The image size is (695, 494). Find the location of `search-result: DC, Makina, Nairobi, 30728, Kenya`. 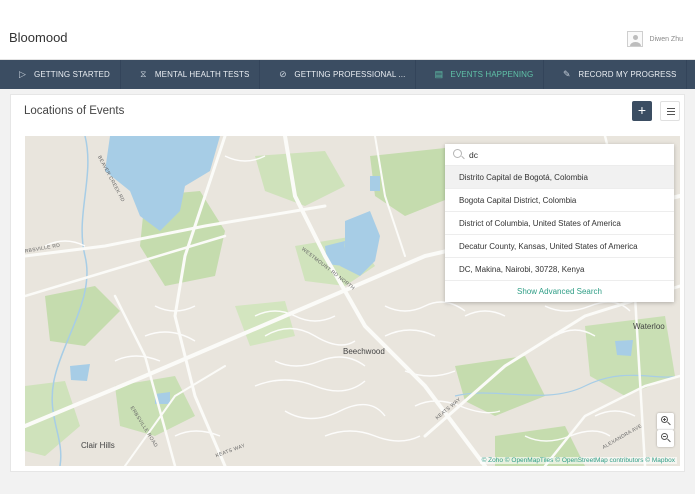

search-result: DC, Makina, Nairobi, 30728, Kenya is located at coordinates (559, 269).